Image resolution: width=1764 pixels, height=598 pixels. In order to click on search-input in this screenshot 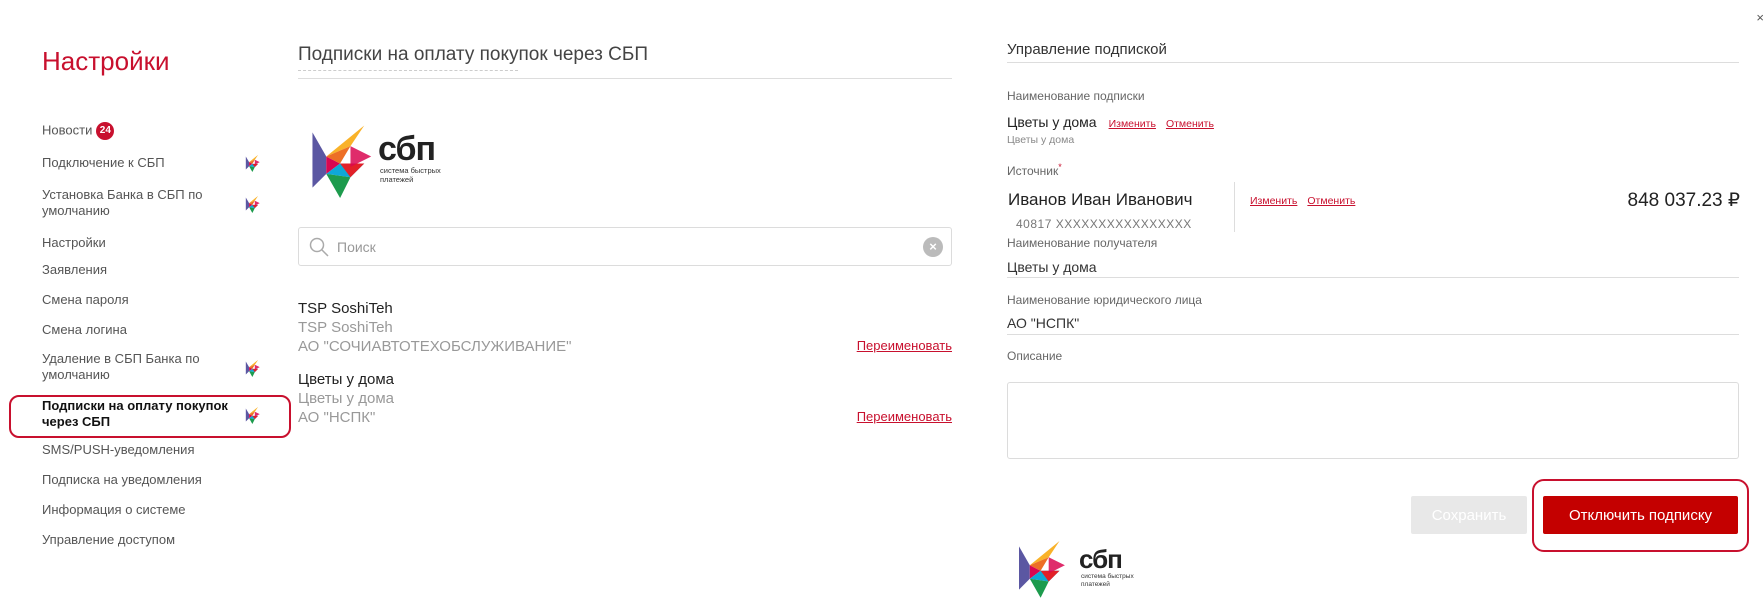, I will do `click(617, 247)`.